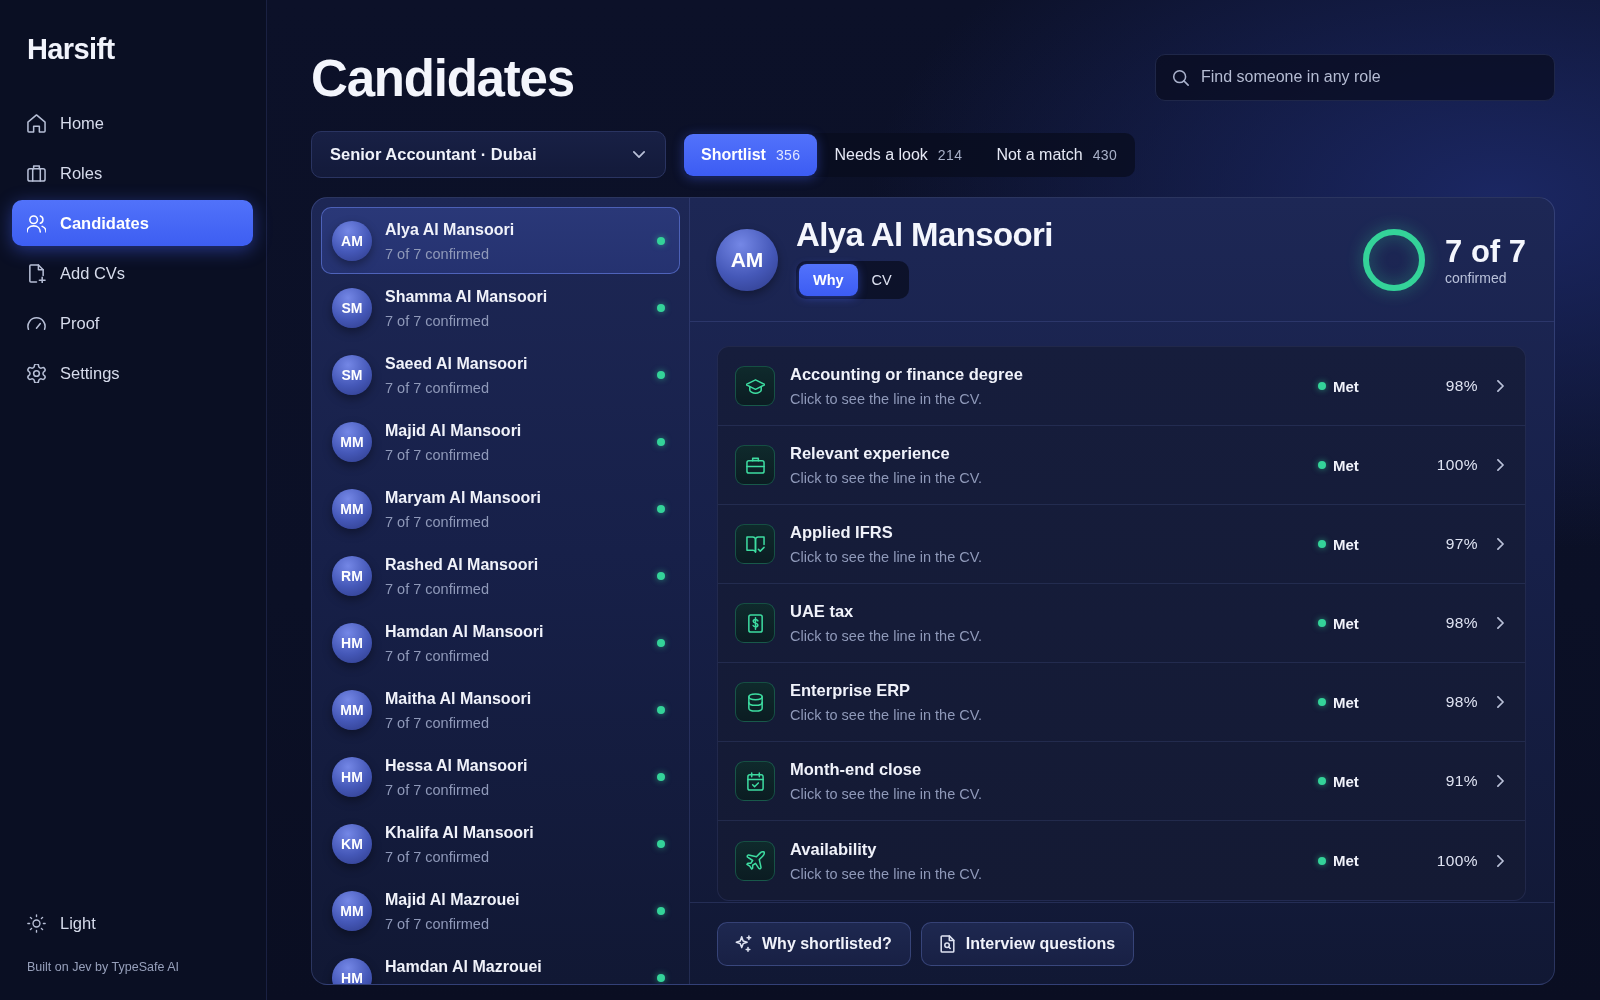 This screenshot has width=1600, height=1000. Describe the element at coordinates (1476, 277) in the screenshot. I see `score-caption: confirmed` at that location.